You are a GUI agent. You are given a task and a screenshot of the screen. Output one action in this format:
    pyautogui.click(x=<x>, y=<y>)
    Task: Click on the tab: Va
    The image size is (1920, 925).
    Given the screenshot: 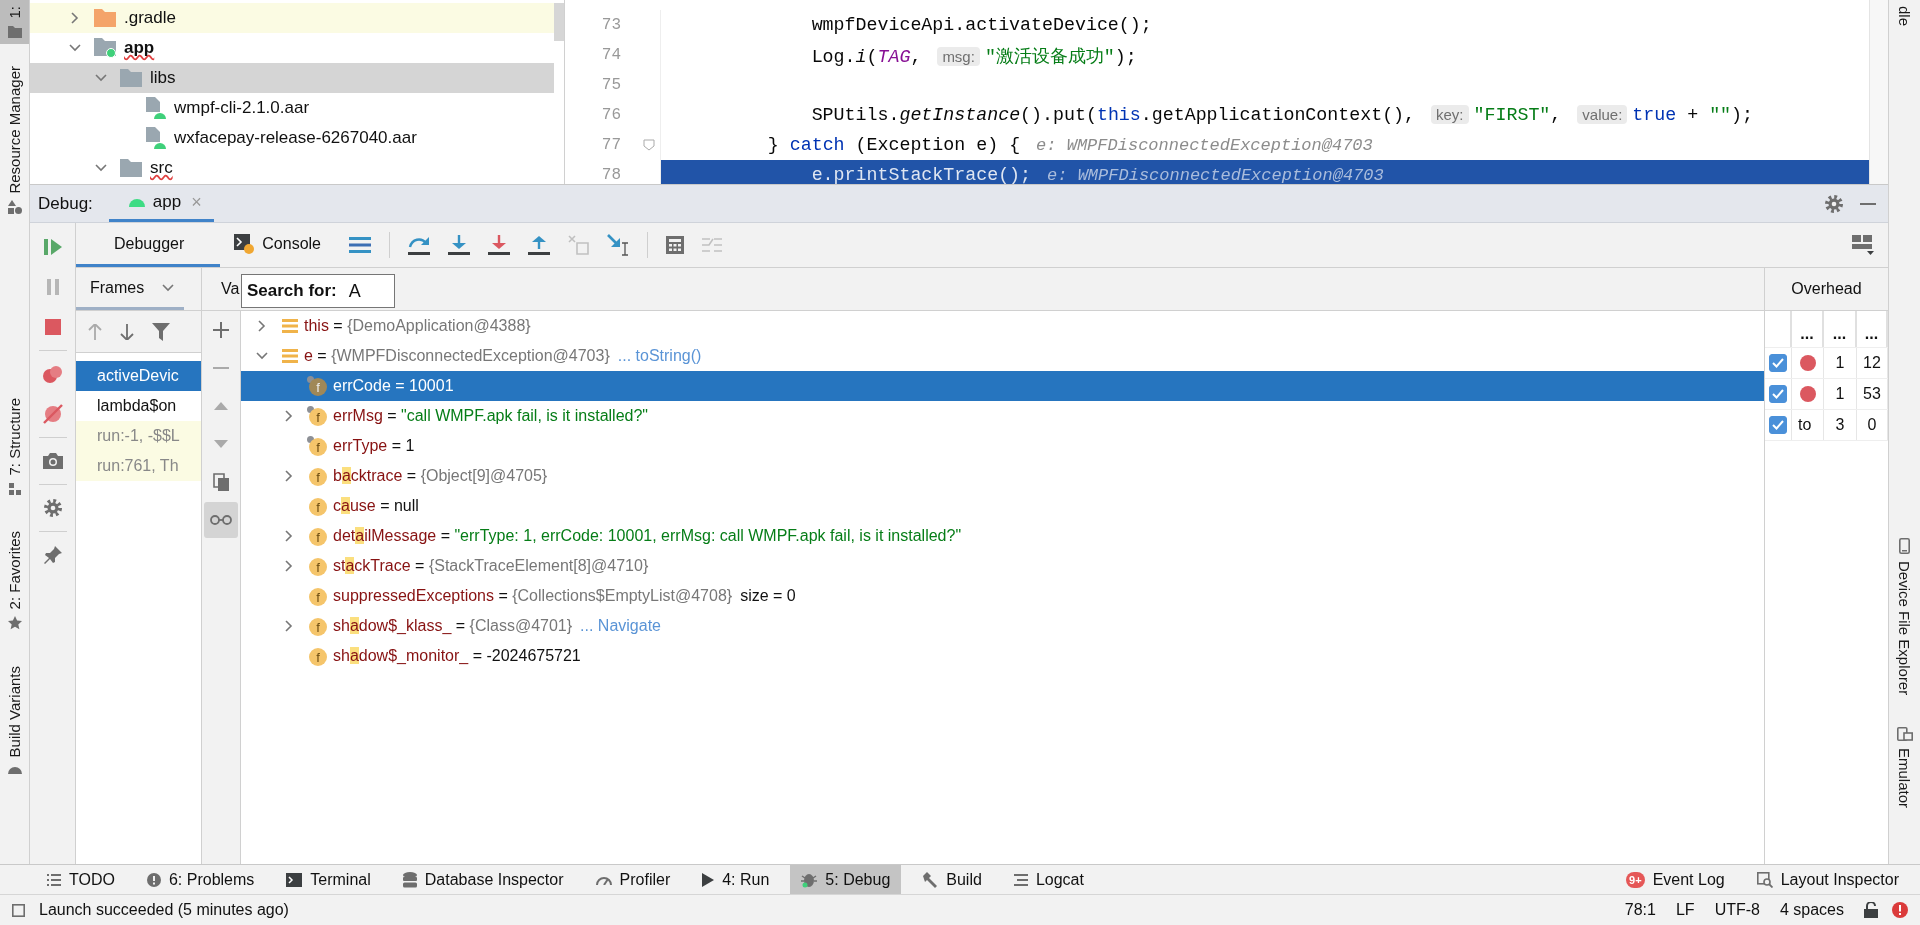 What is the action you would take?
    pyautogui.click(x=230, y=289)
    